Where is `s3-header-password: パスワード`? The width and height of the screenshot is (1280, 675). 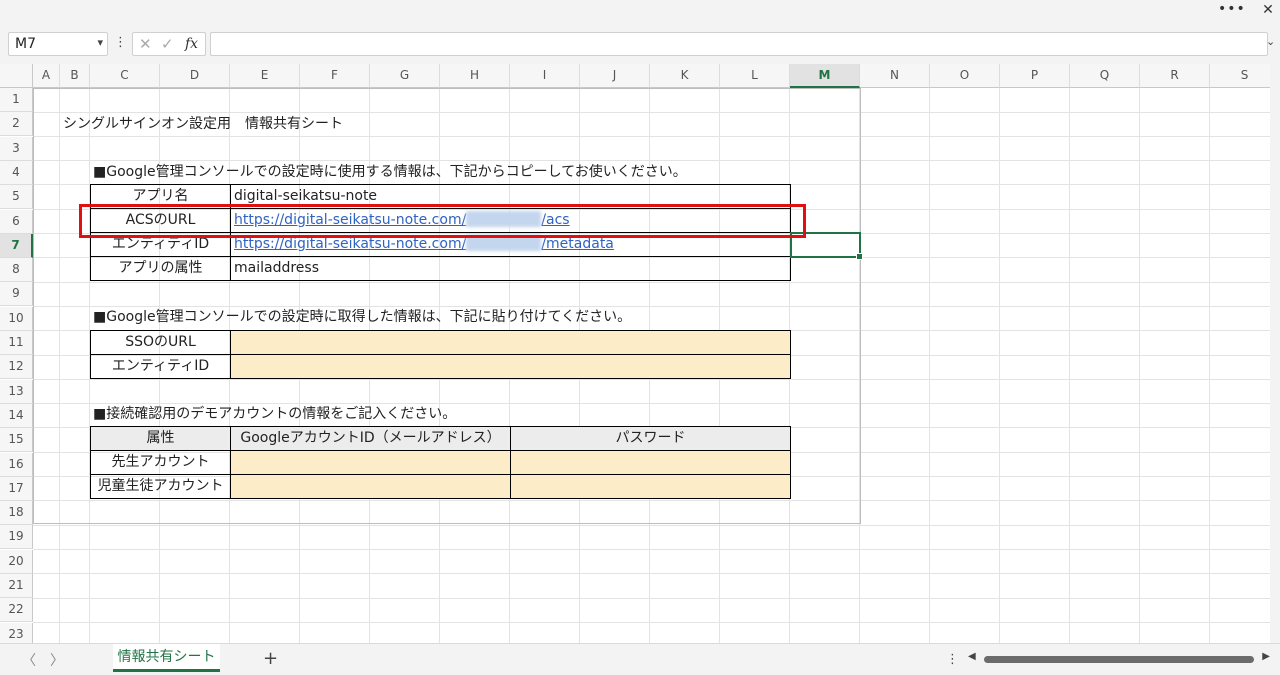
s3-header-password: パスワード is located at coordinates (650, 438).